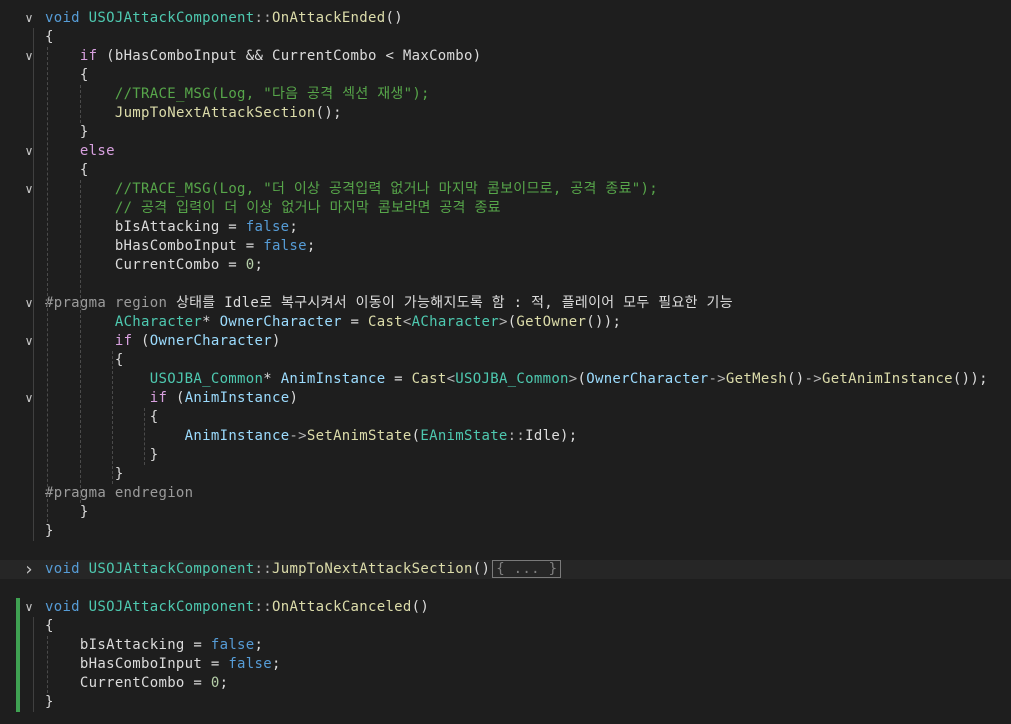 This screenshot has width=1011, height=724. Describe the element at coordinates (215, 113) in the screenshot. I see `code-token: JumpToNextAttackSection` at that location.